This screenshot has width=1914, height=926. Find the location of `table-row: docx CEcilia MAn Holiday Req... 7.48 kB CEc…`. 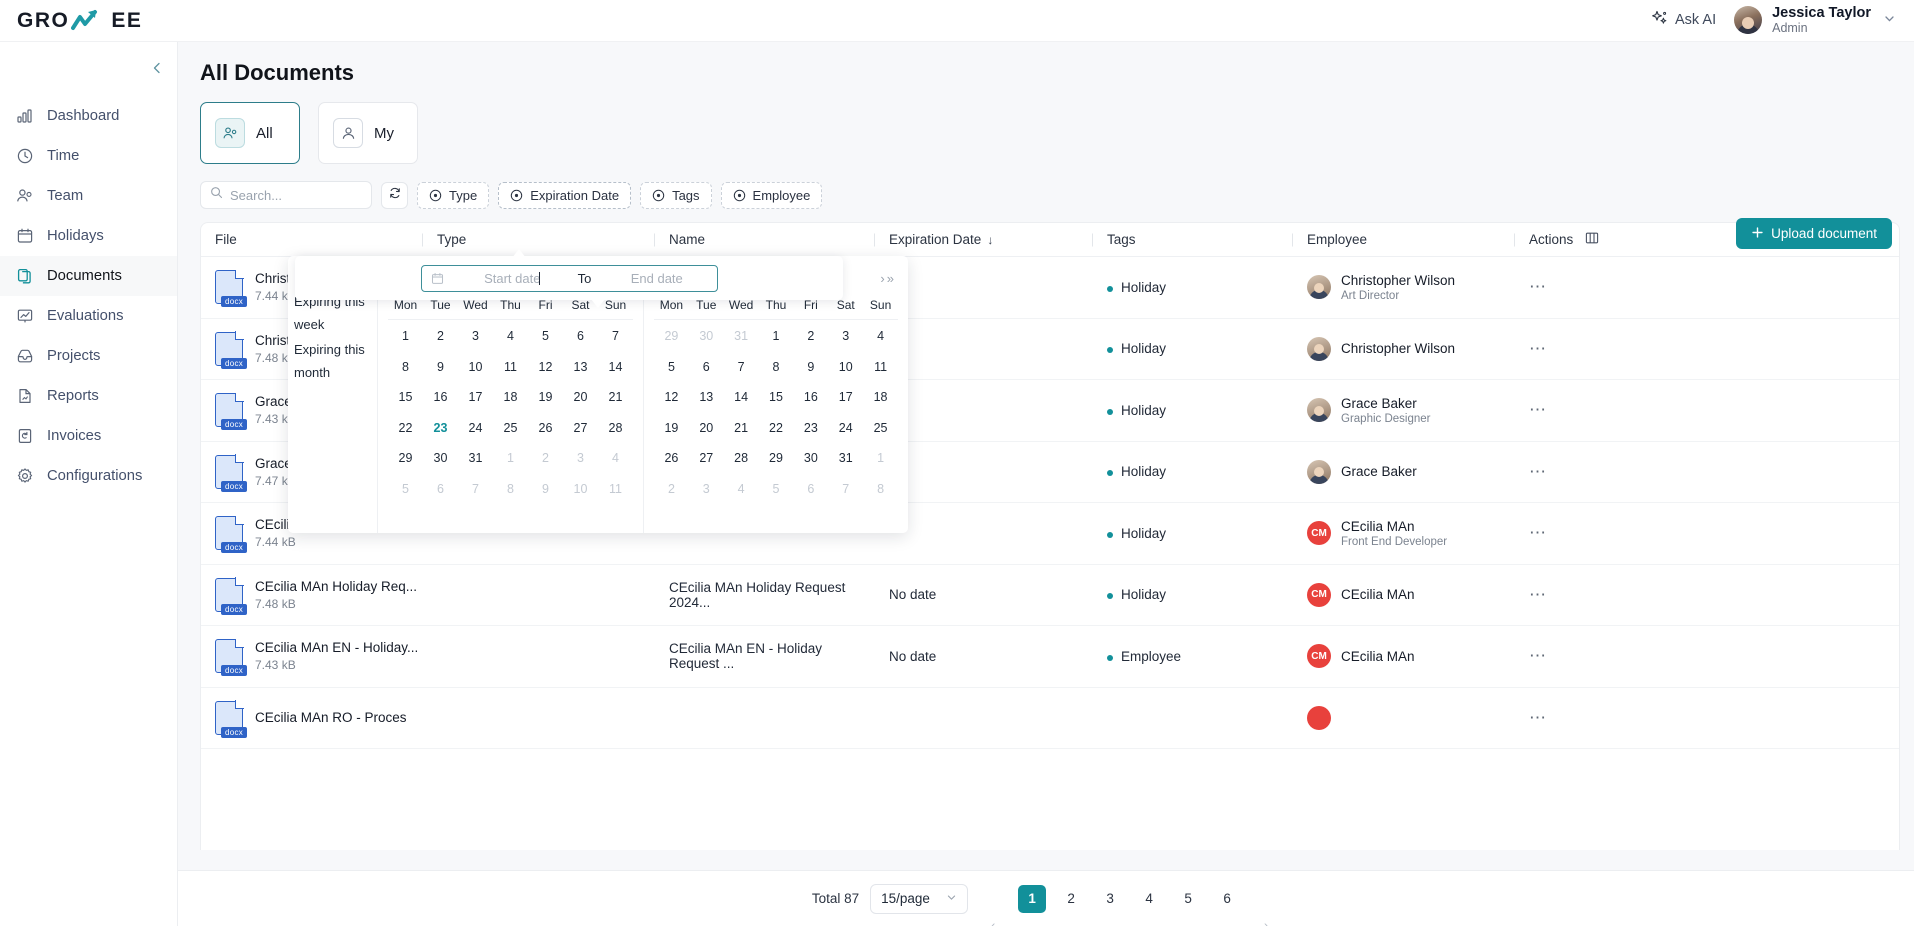

table-row: docx CEcilia MAn Holiday Req... 7.48 kB CEc… is located at coordinates (1050, 595).